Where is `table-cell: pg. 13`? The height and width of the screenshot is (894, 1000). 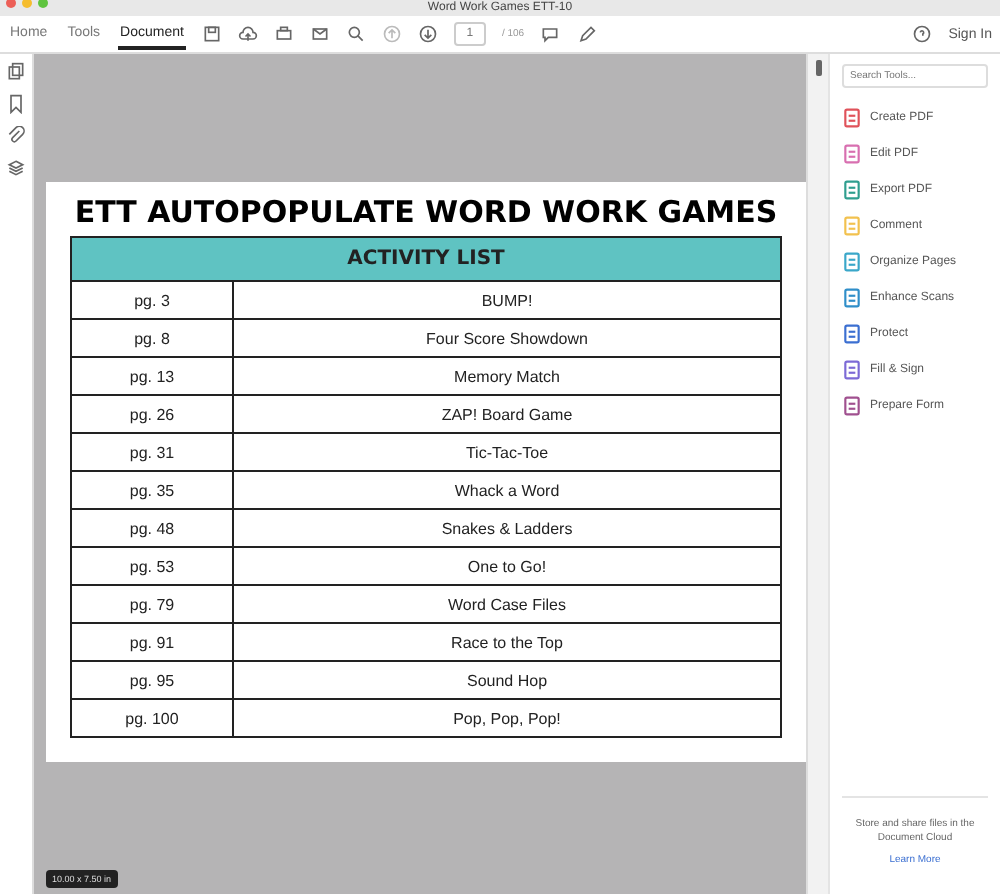 table-cell: pg. 13 is located at coordinates (152, 376).